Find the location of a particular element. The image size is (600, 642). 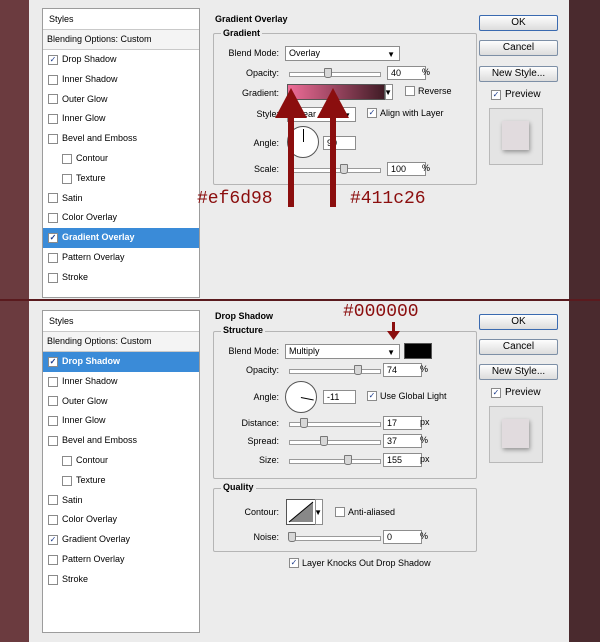

arrow-right-icon is located at coordinates (333, 147).